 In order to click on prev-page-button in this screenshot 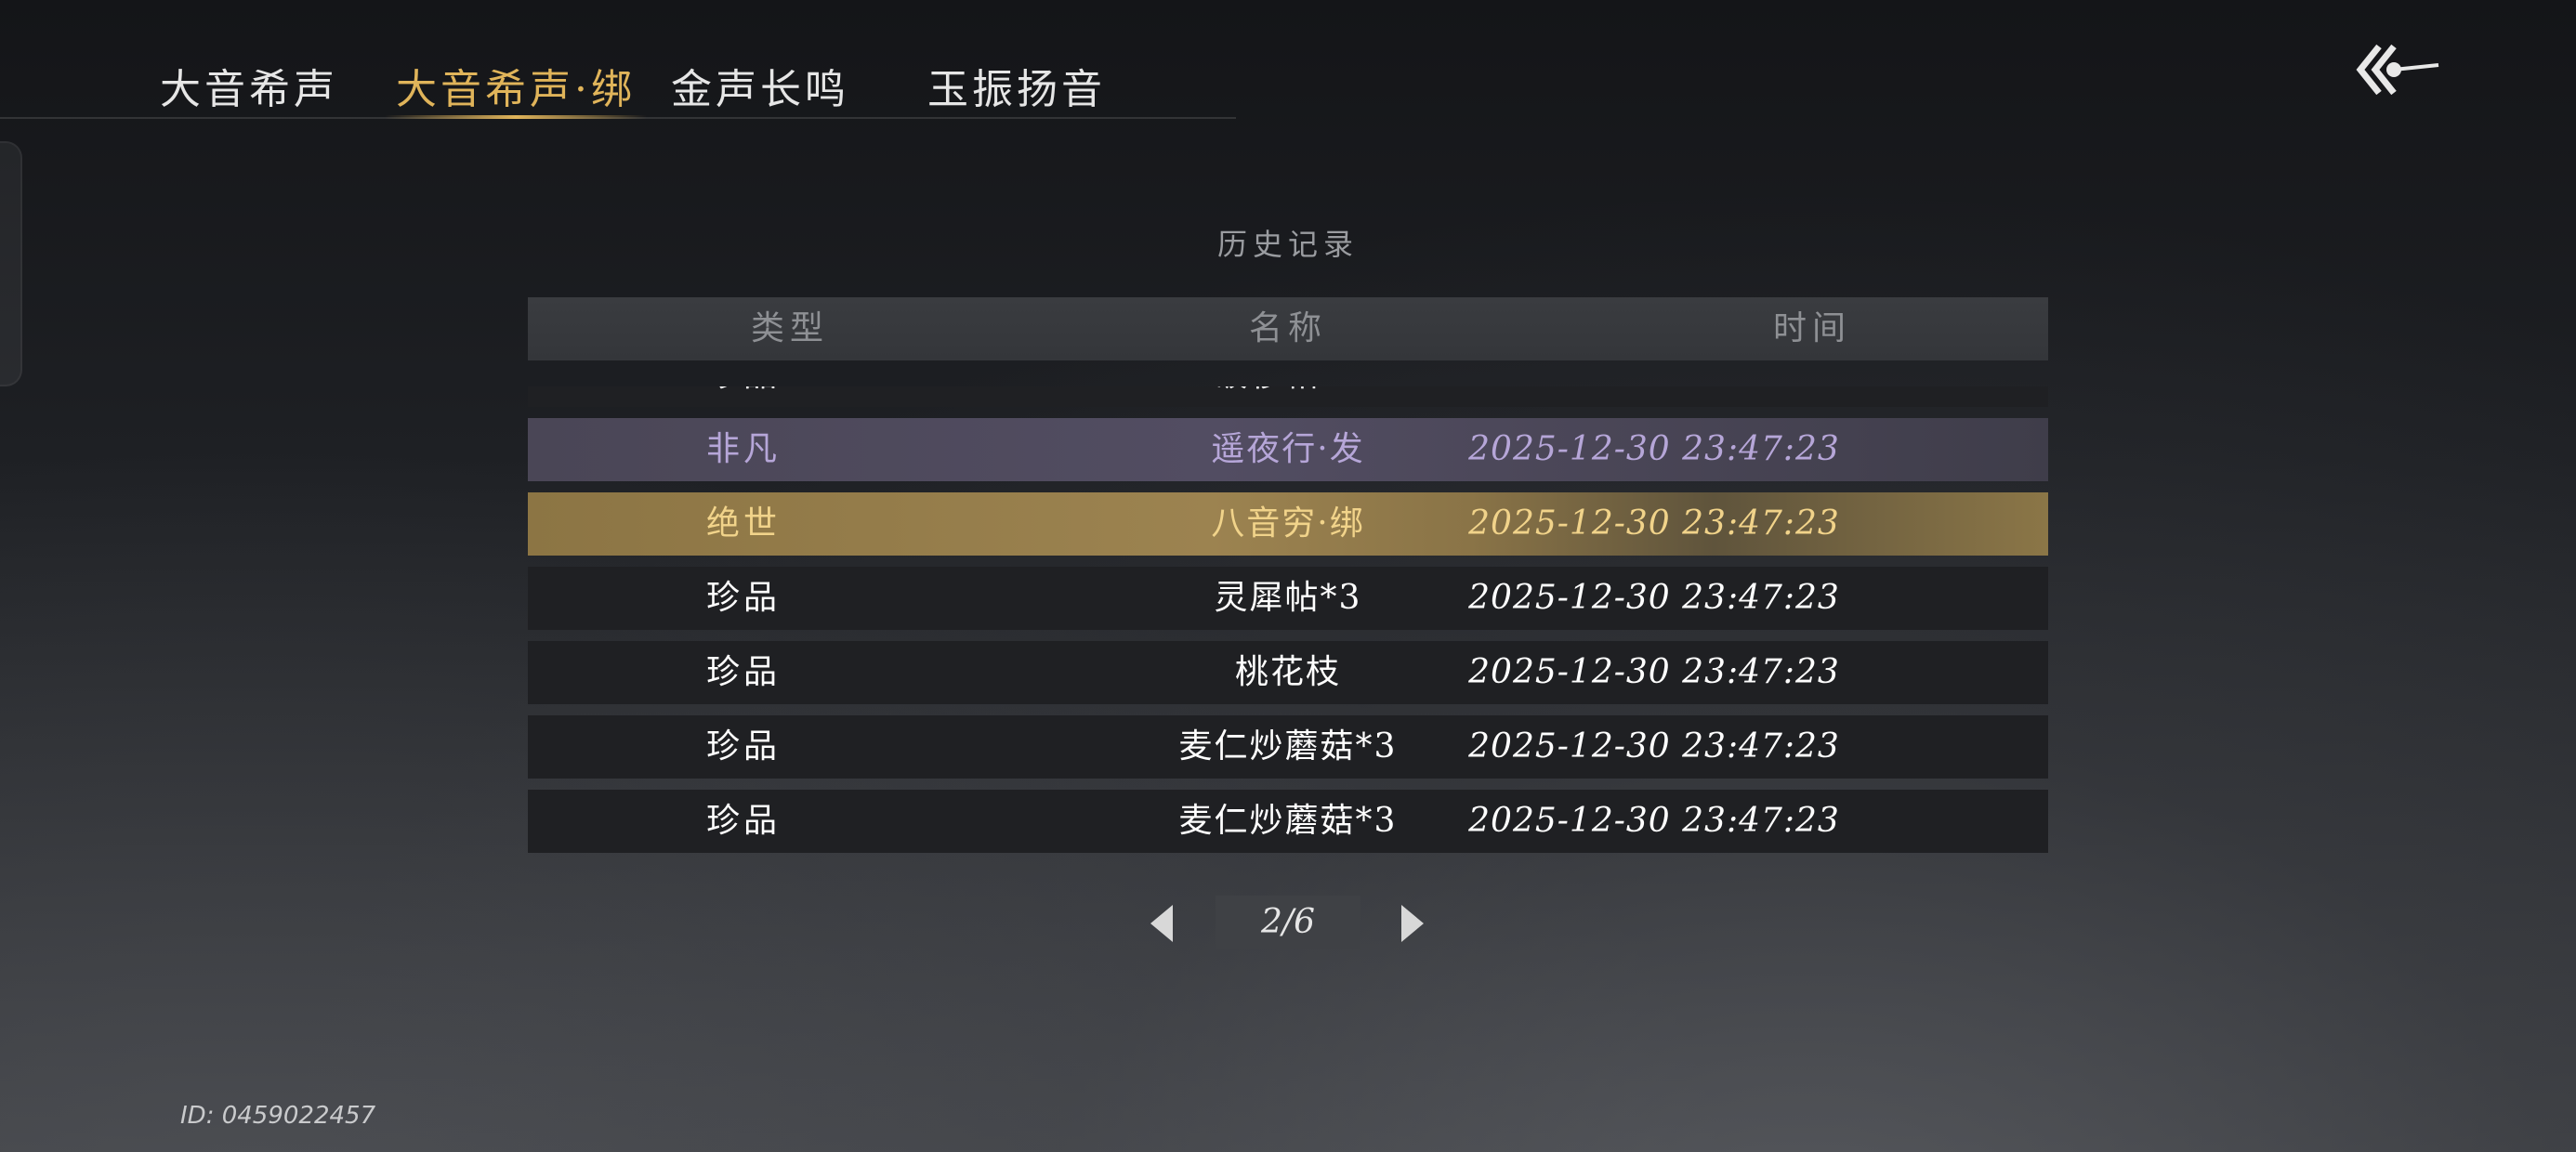, I will do `click(1163, 923)`.